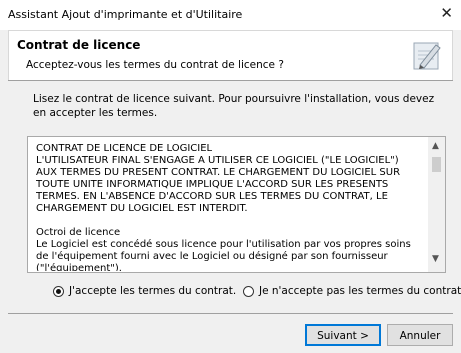  Describe the element at coordinates (446, 13) in the screenshot. I see `close-icon: ✕` at that location.